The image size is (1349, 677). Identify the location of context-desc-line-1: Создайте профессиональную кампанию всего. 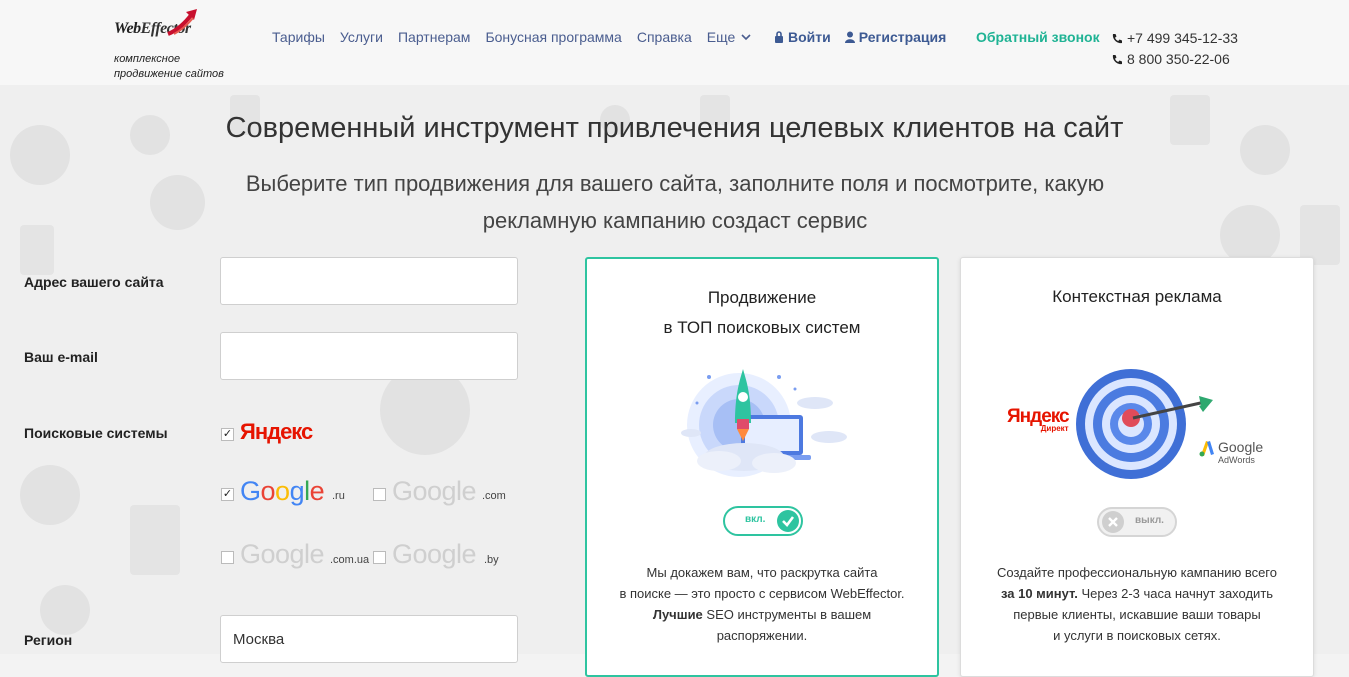
(1137, 572).